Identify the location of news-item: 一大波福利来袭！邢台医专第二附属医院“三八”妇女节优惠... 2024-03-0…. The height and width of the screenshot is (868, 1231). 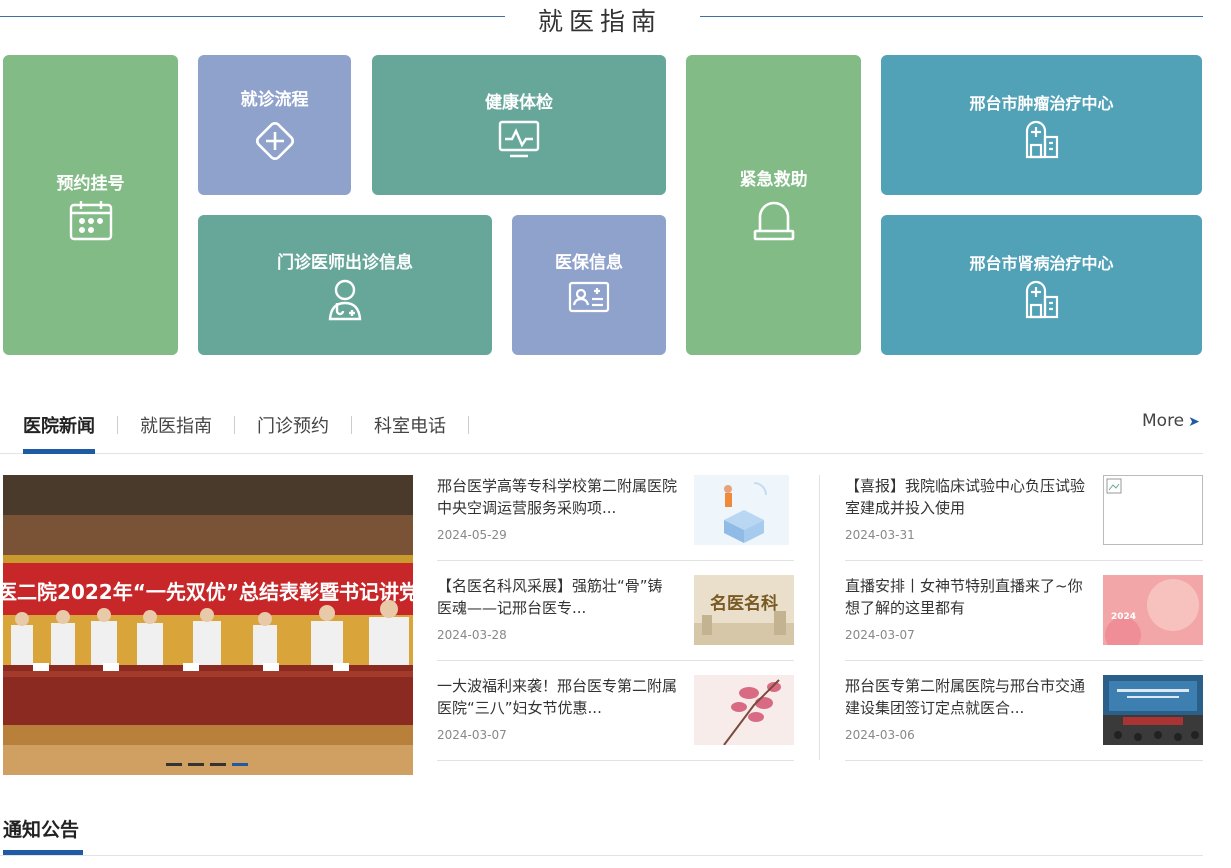
(615, 715).